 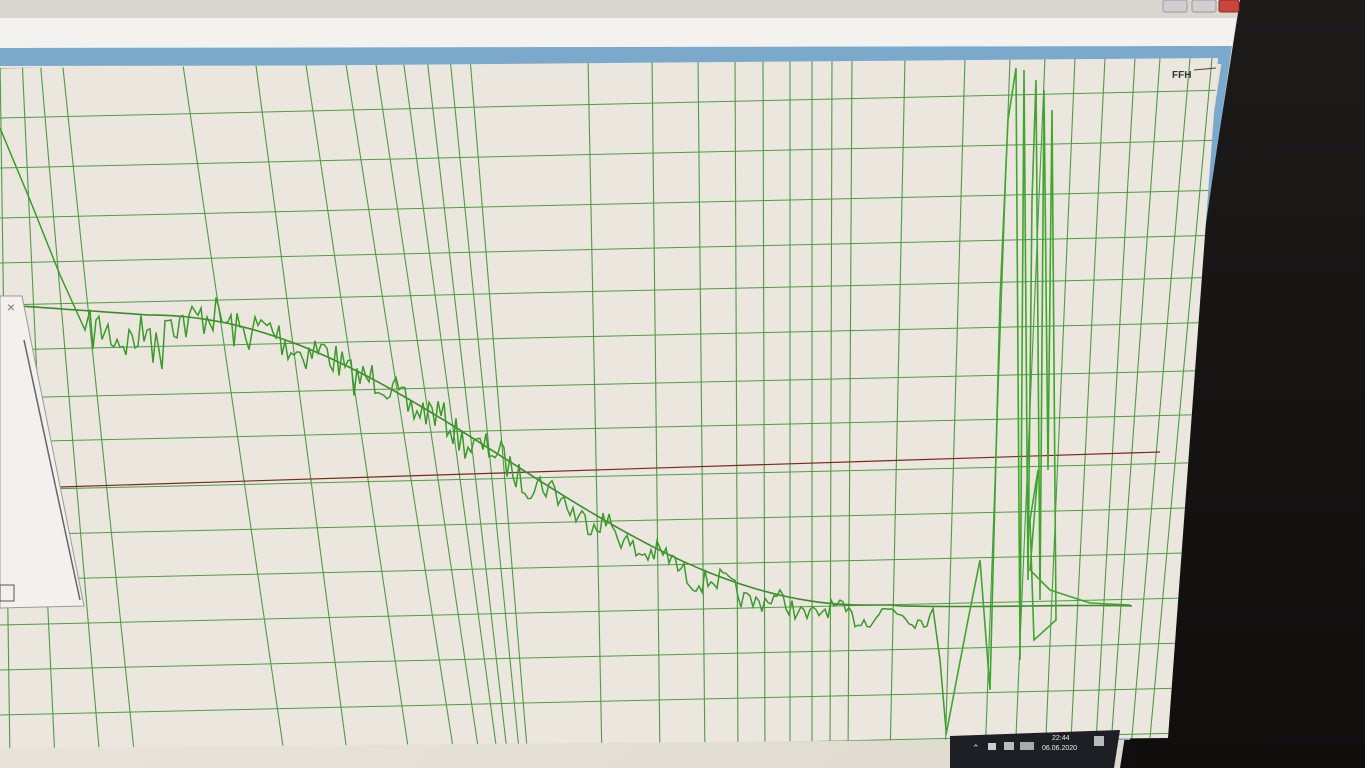 What do you see at coordinates (992, 746) in the screenshot?
I see `tray-speaker-icon` at bounding box center [992, 746].